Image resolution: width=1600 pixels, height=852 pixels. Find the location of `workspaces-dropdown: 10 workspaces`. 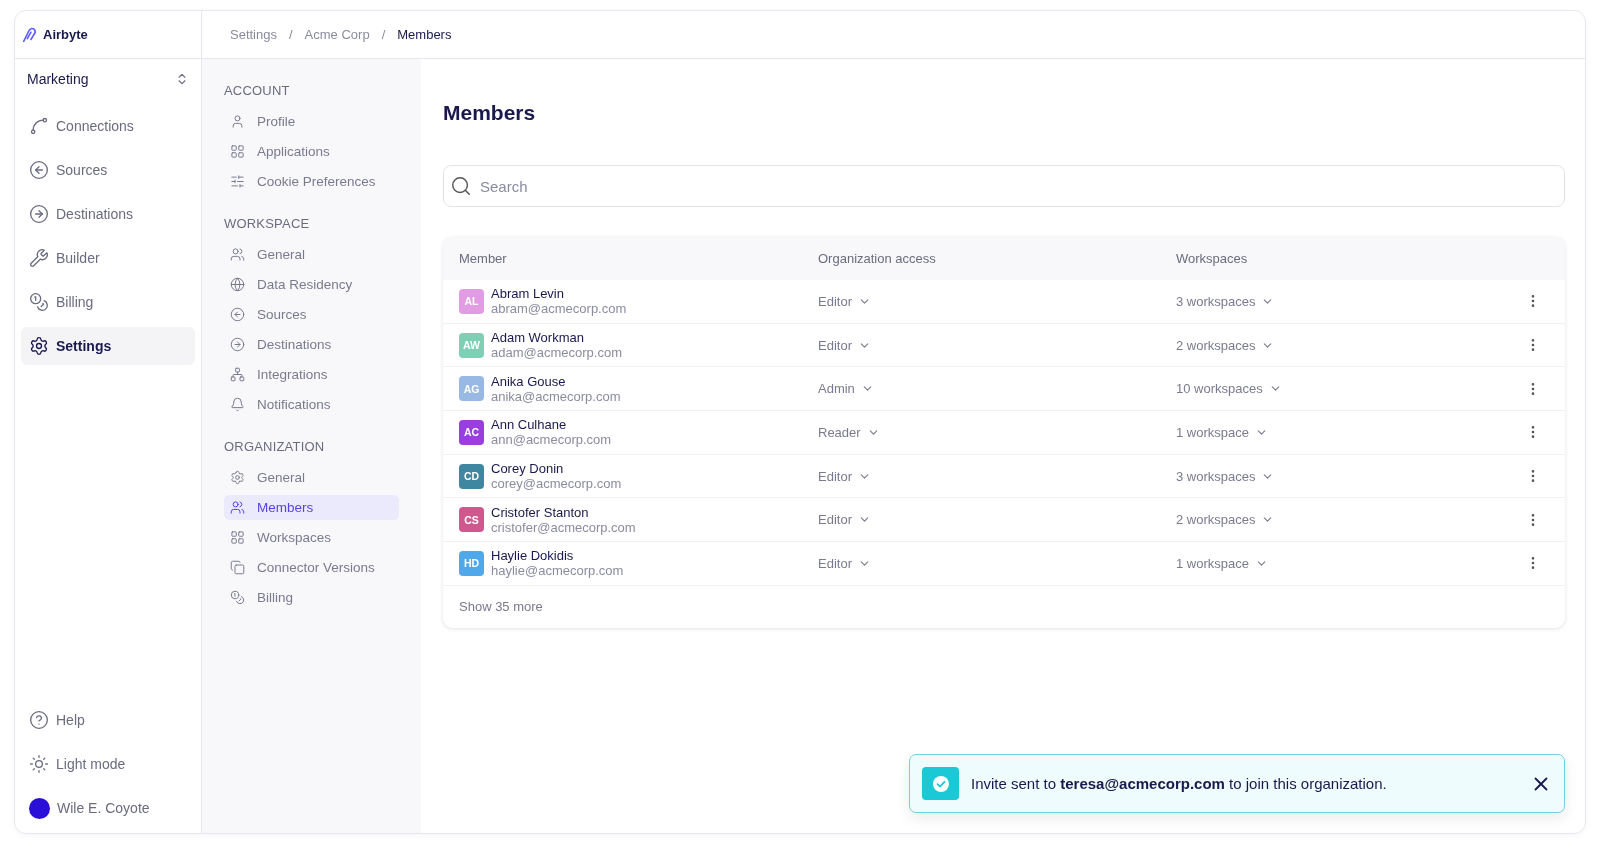

workspaces-dropdown: 10 workspaces is located at coordinates (1229, 389).